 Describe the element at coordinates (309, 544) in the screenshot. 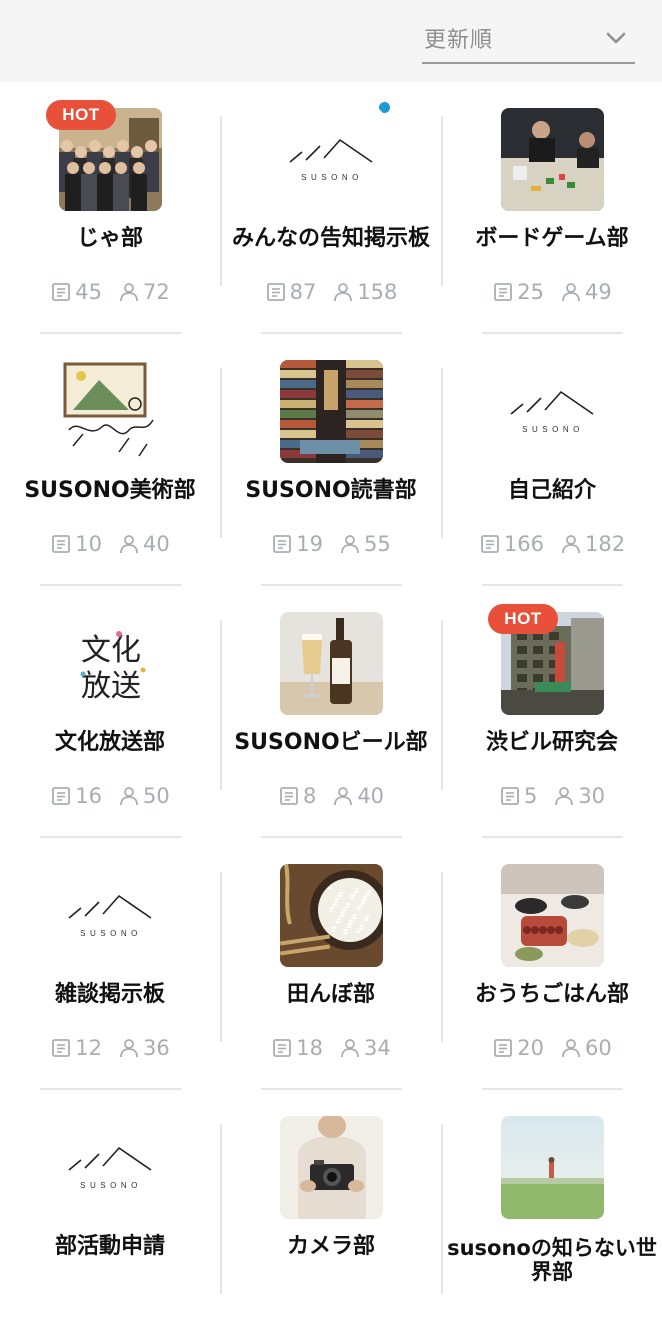

I see `post-count: 19` at that location.